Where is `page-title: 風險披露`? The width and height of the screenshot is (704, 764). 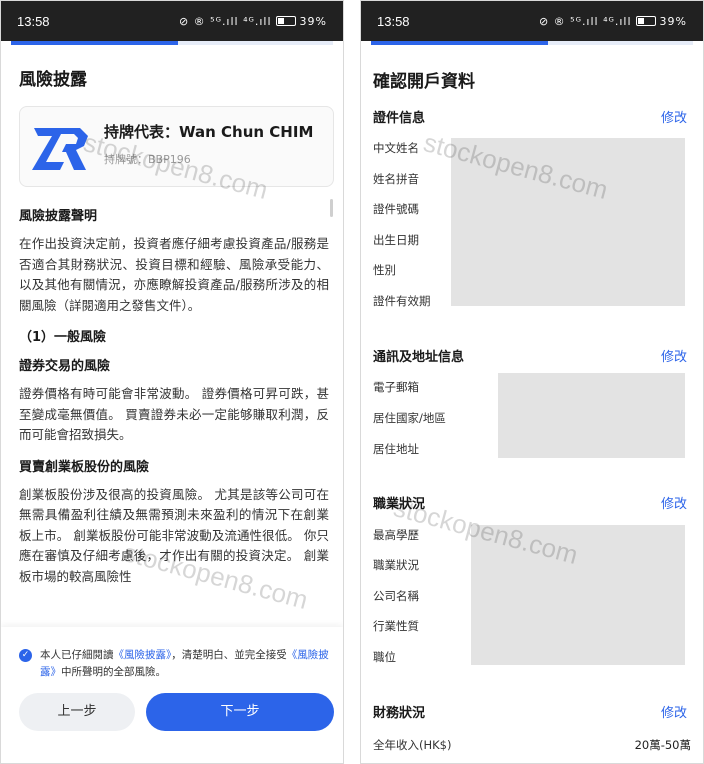 page-title: 風險披露 is located at coordinates (53, 80).